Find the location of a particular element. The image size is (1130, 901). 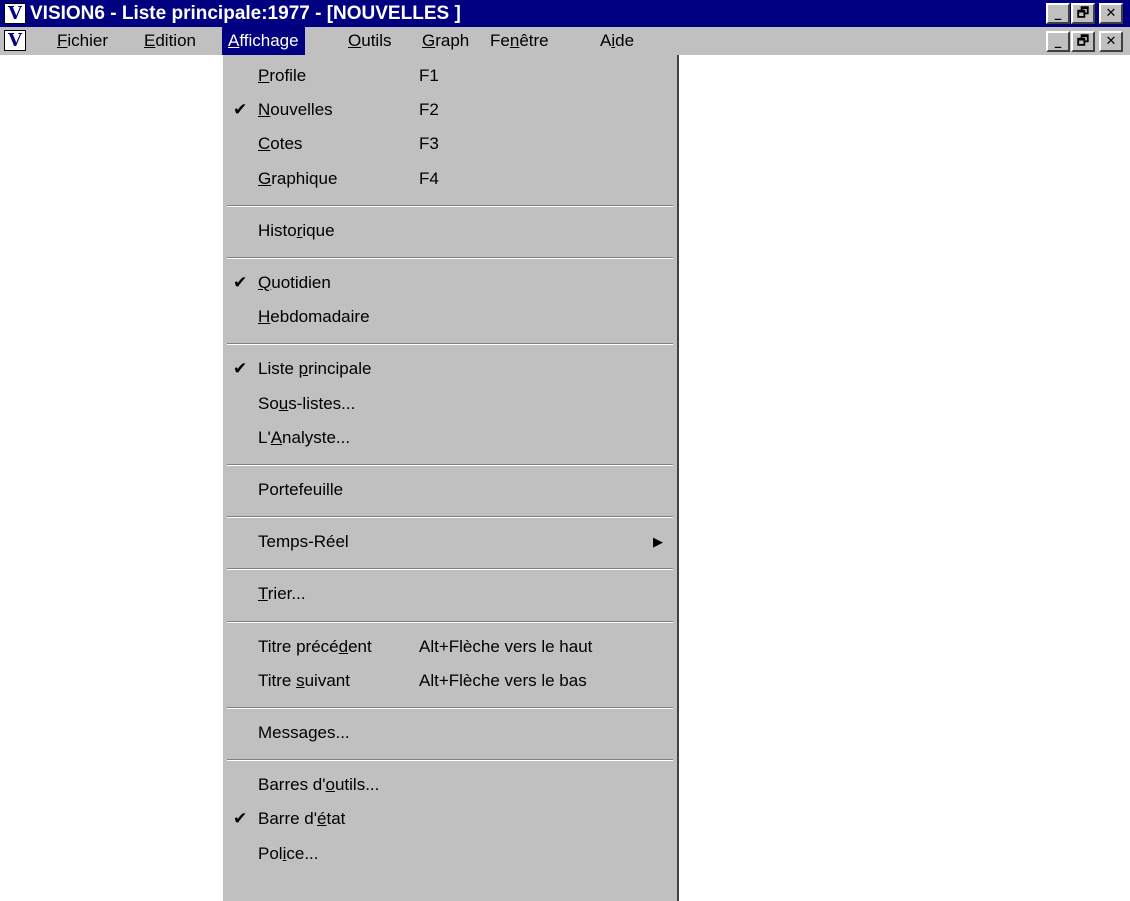

shortcut-label: F1 is located at coordinates (429, 75).